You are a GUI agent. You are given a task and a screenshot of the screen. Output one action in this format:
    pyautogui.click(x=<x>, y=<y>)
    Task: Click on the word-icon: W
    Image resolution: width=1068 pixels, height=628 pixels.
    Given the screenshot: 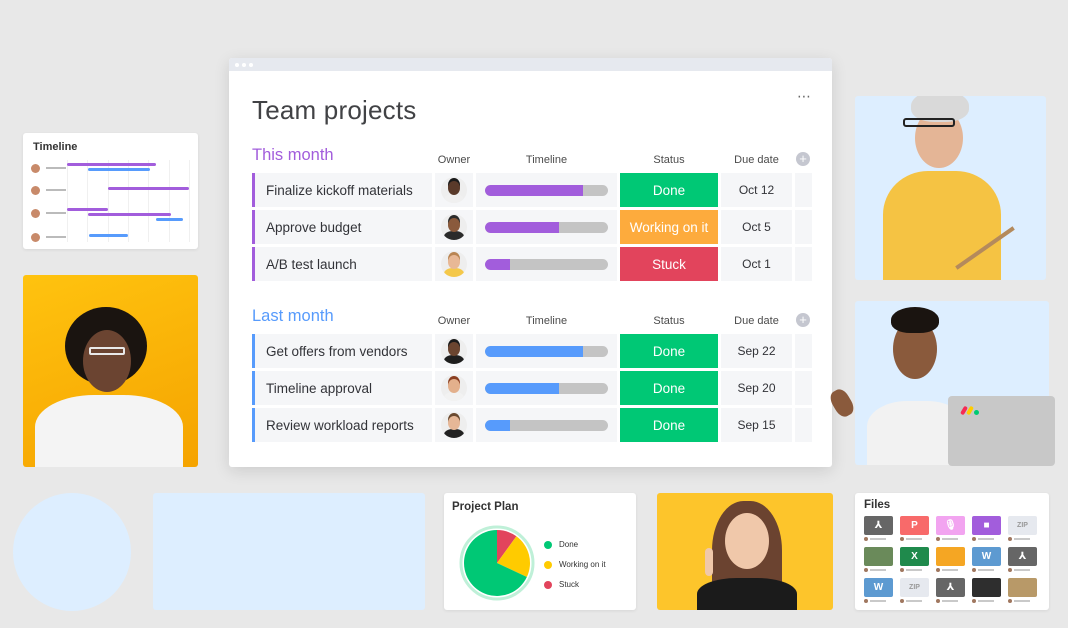 What is the action you would take?
    pyautogui.click(x=986, y=556)
    